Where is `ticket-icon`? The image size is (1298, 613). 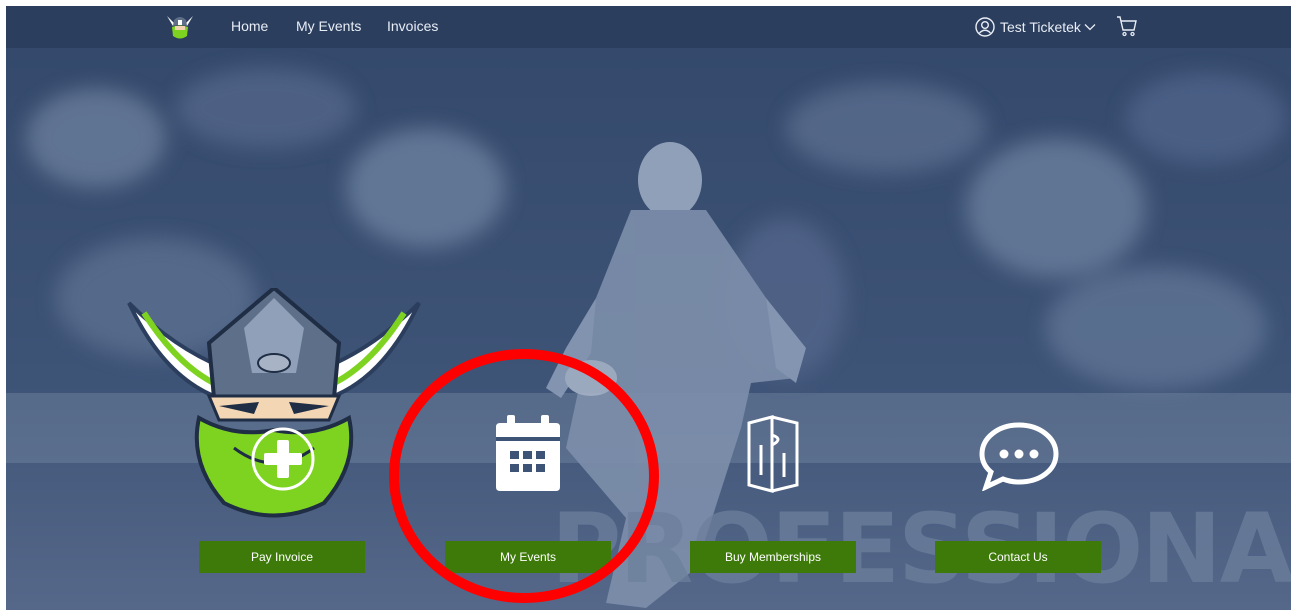
ticket-icon is located at coordinates (773, 454).